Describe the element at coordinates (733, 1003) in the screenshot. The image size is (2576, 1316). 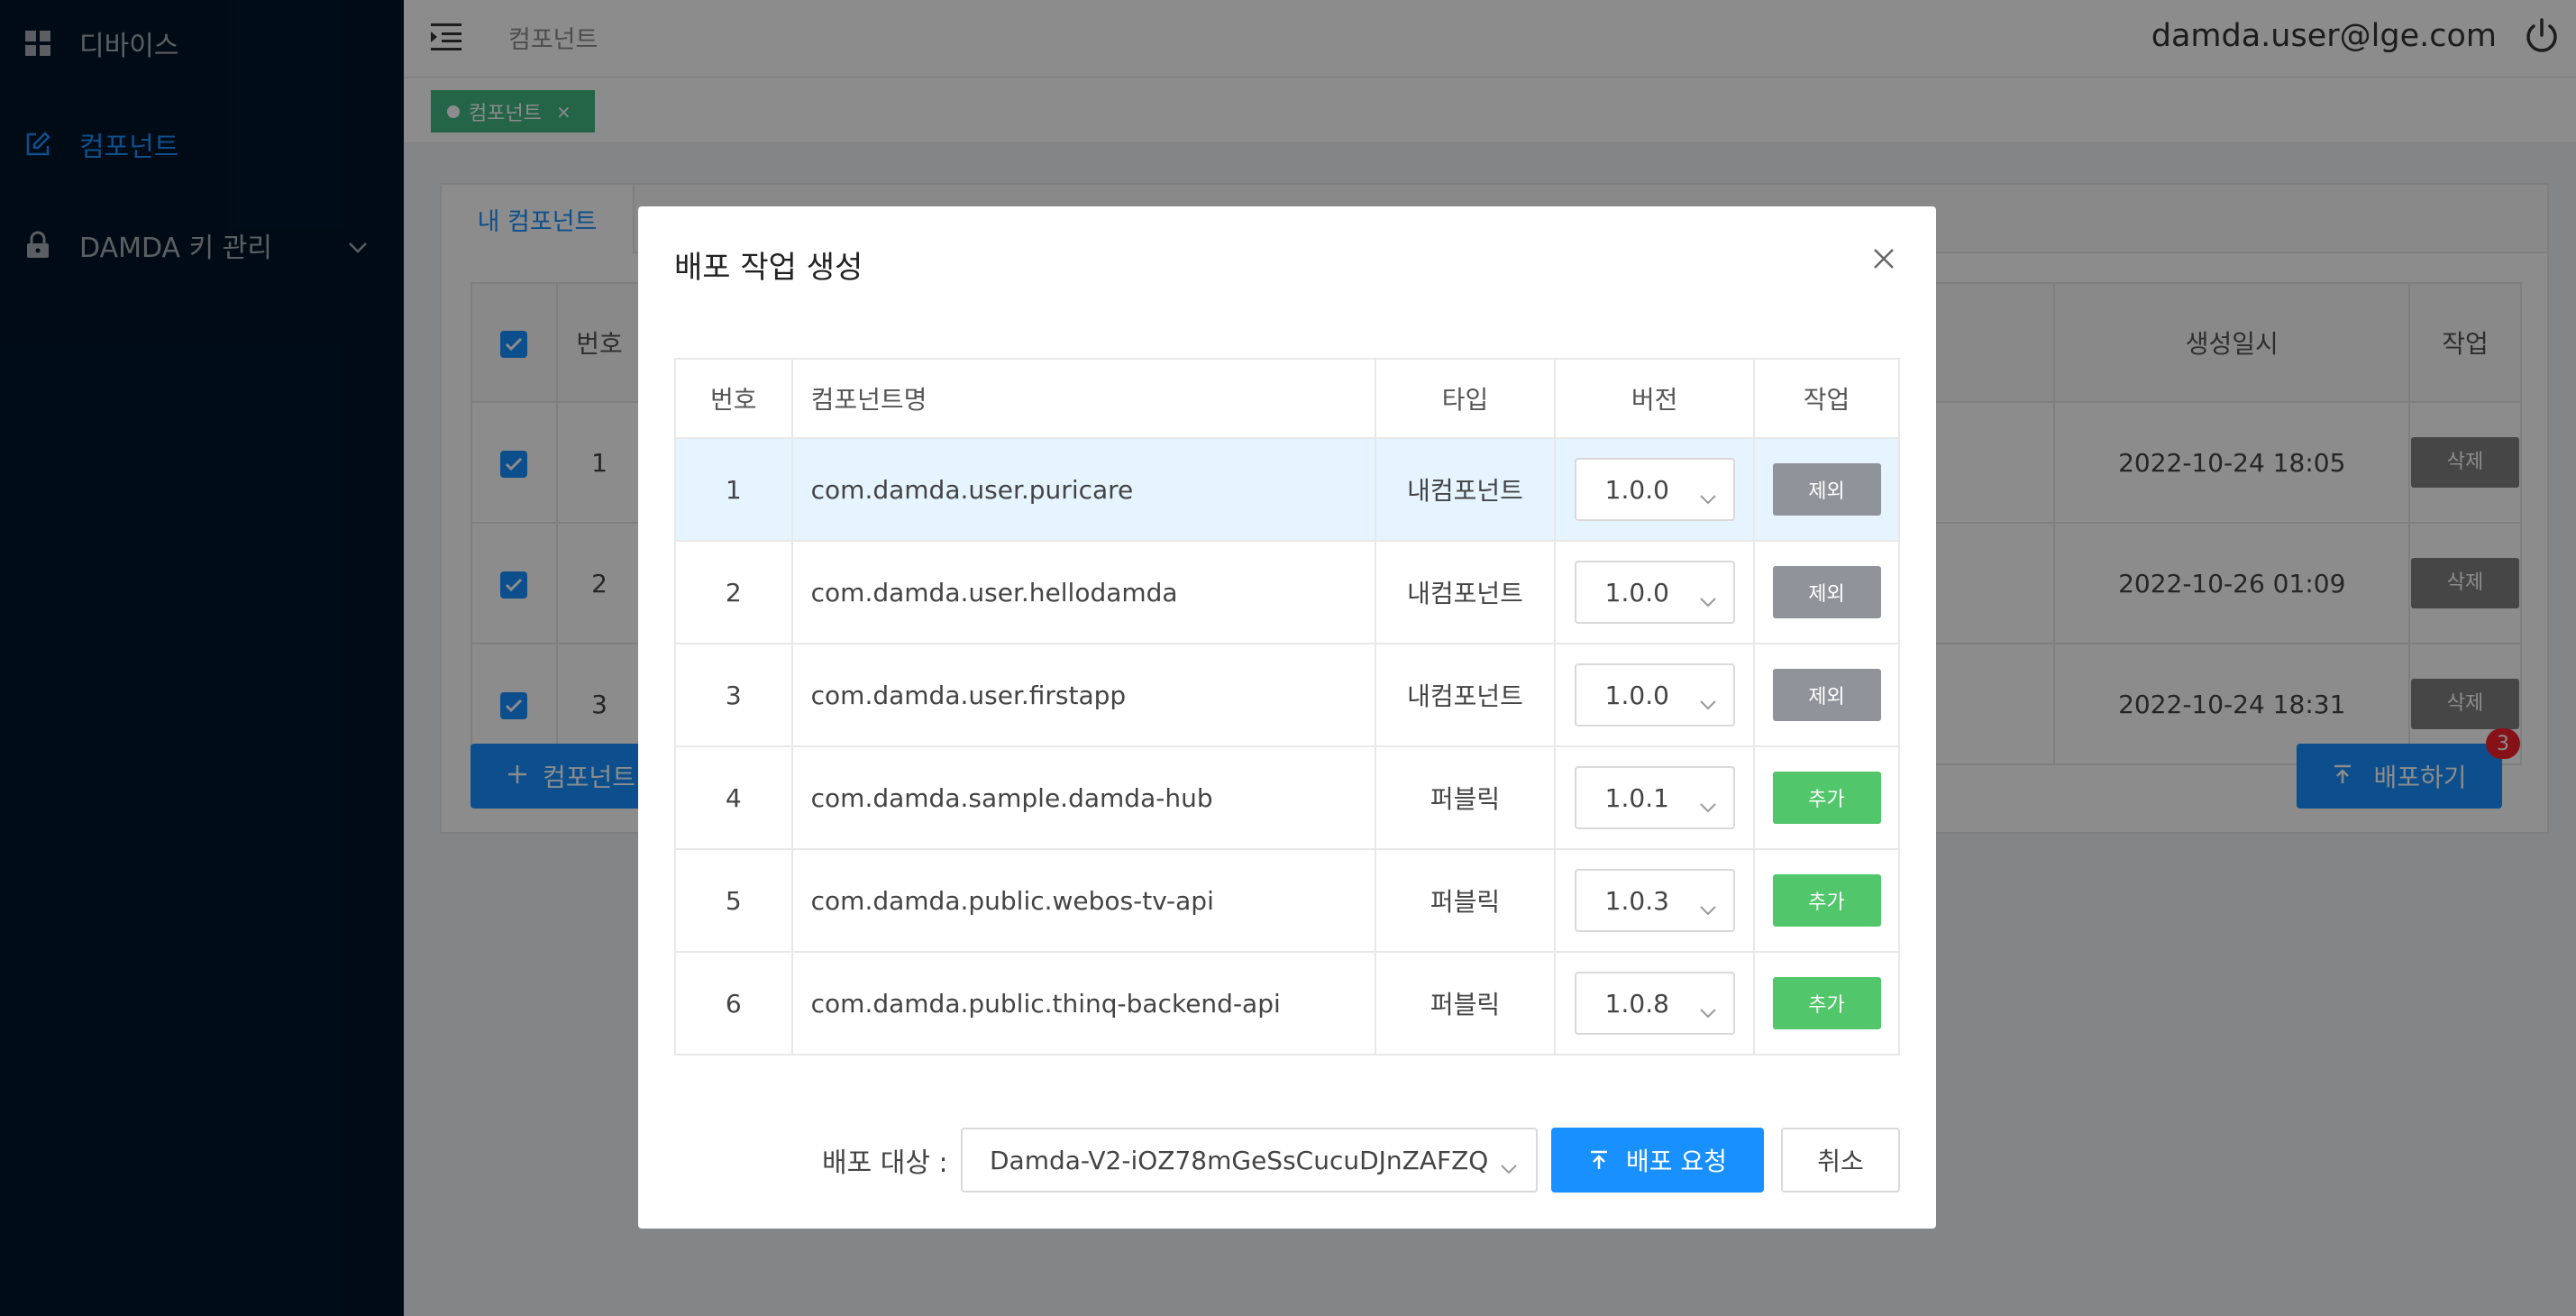
I see `row-num: 6` at that location.